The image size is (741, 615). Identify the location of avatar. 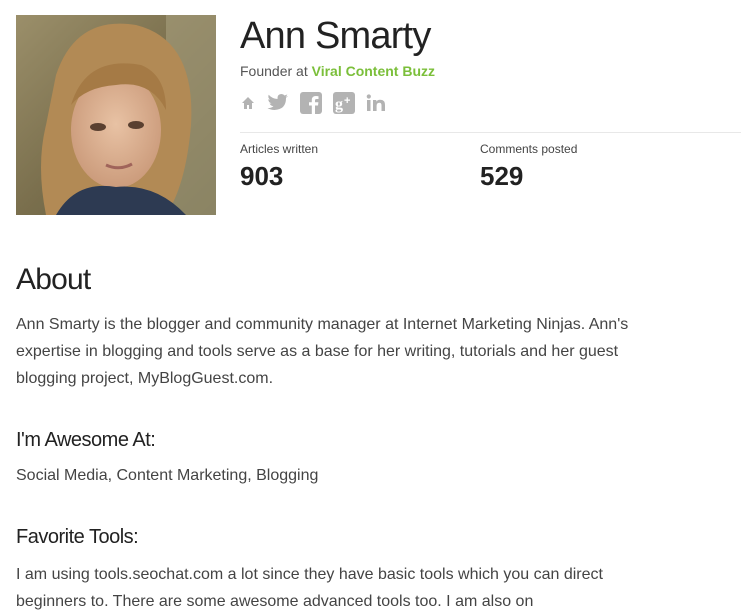
(116, 115).